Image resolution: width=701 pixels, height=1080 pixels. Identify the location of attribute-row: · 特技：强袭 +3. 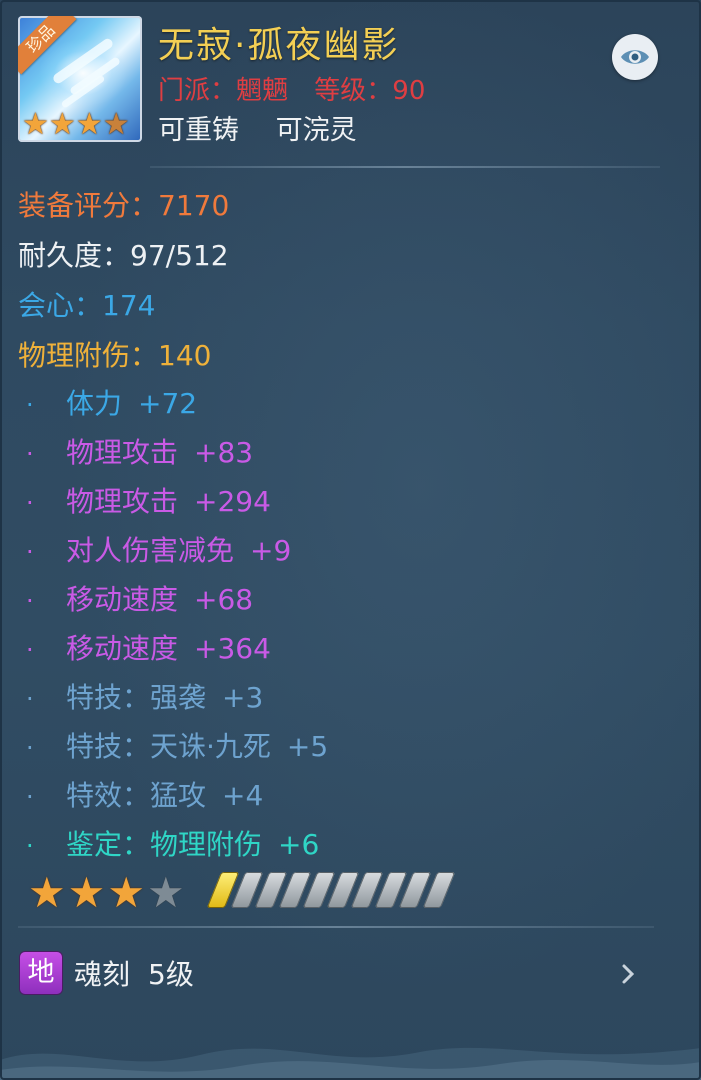
(144, 696).